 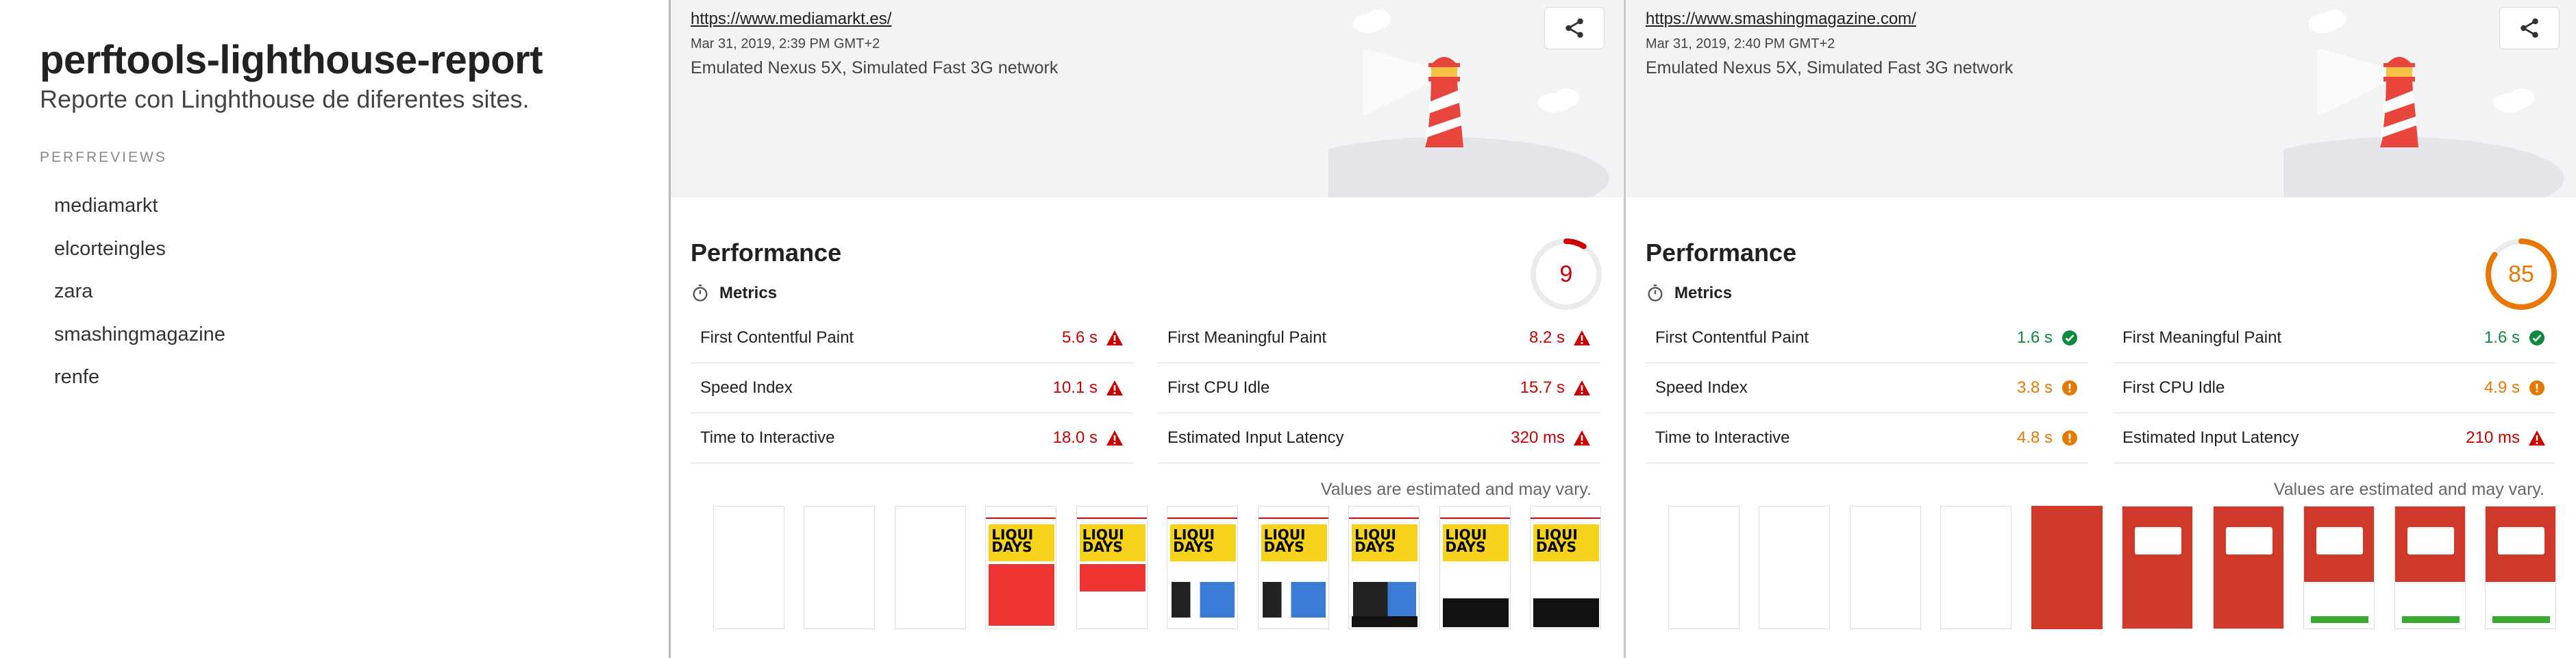 I want to click on metric-row: Time to Interactive 4.8 s, so click(x=1867, y=438).